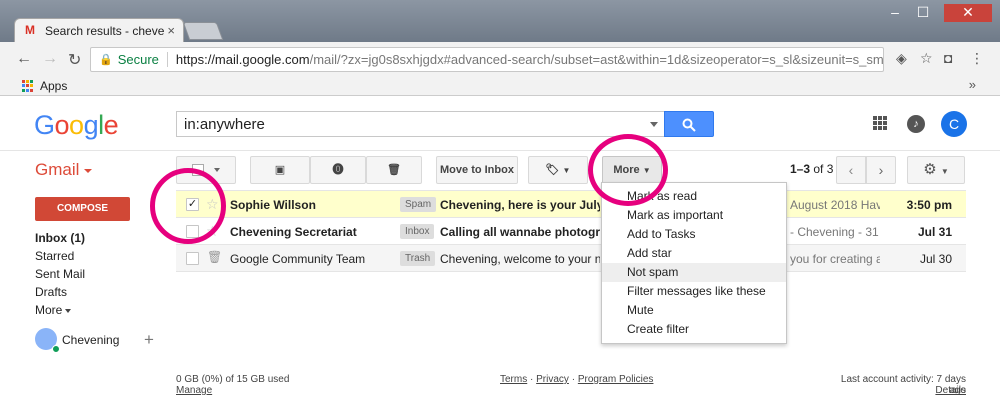  I want to click on row-checkbox: ✓, so click(192, 204).